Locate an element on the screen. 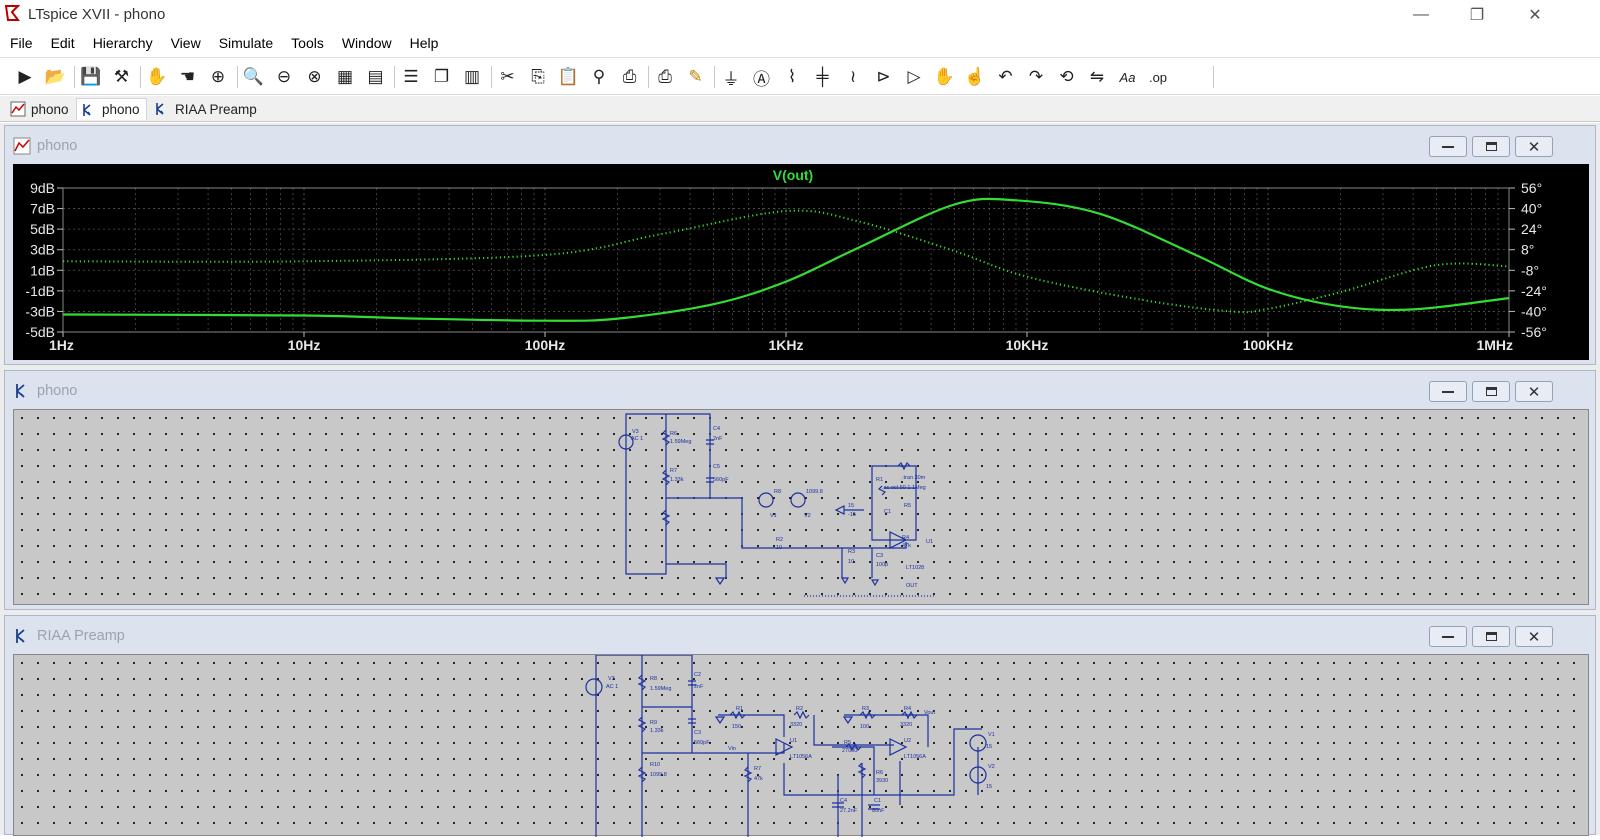  paste-icon: 📋 is located at coordinates (568, 76).